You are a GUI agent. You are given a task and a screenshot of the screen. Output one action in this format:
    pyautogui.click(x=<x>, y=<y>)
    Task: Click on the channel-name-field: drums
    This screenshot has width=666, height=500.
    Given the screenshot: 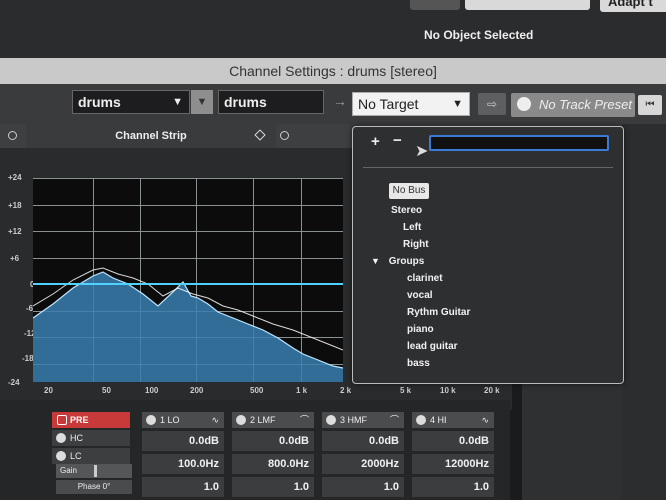 What is the action you would take?
    pyautogui.click(x=271, y=102)
    